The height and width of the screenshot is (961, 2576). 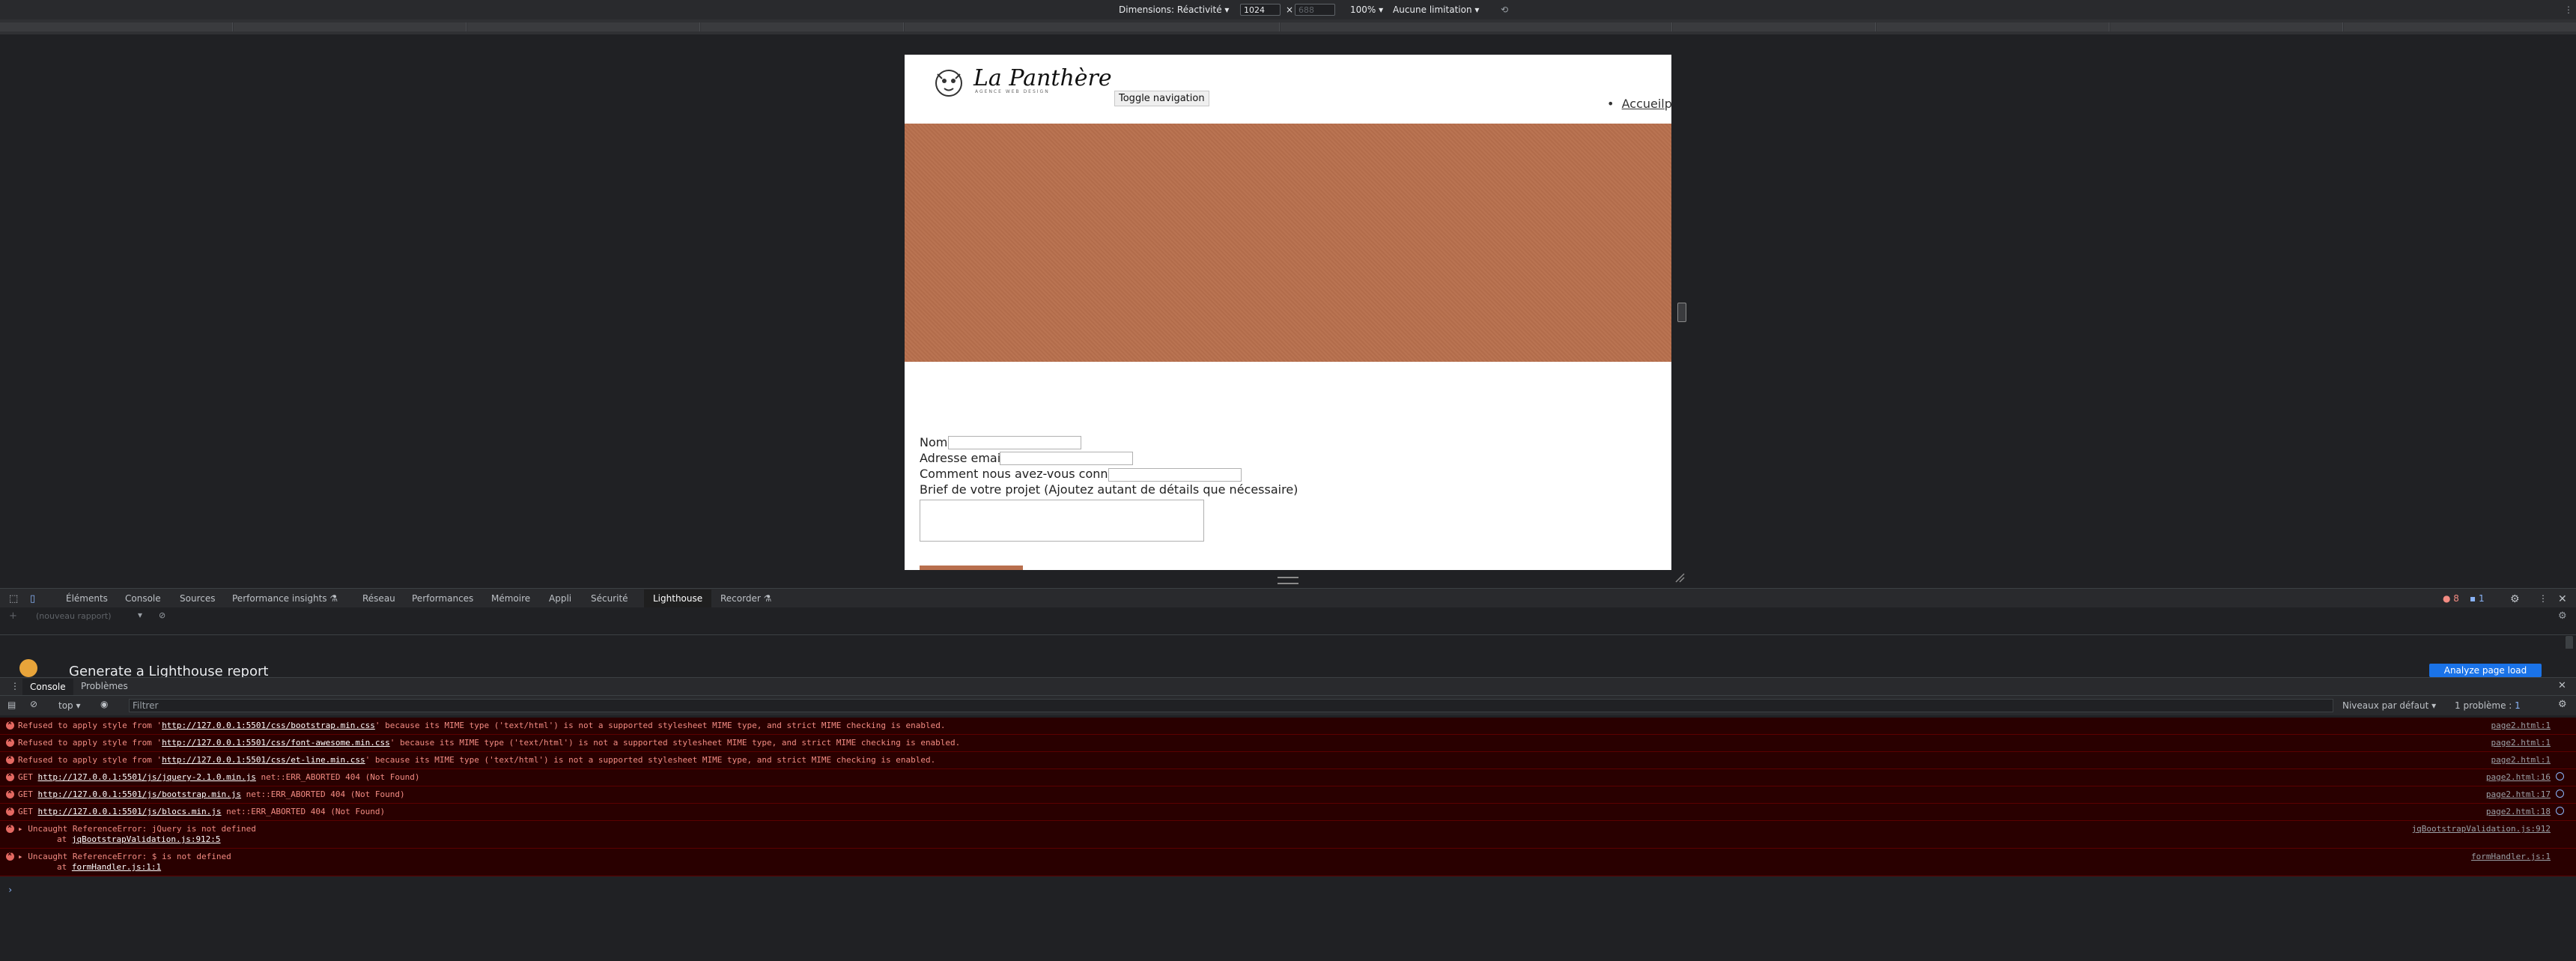 I want to click on lighthouse-settings-icon: ⚙, so click(x=2562, y=616).